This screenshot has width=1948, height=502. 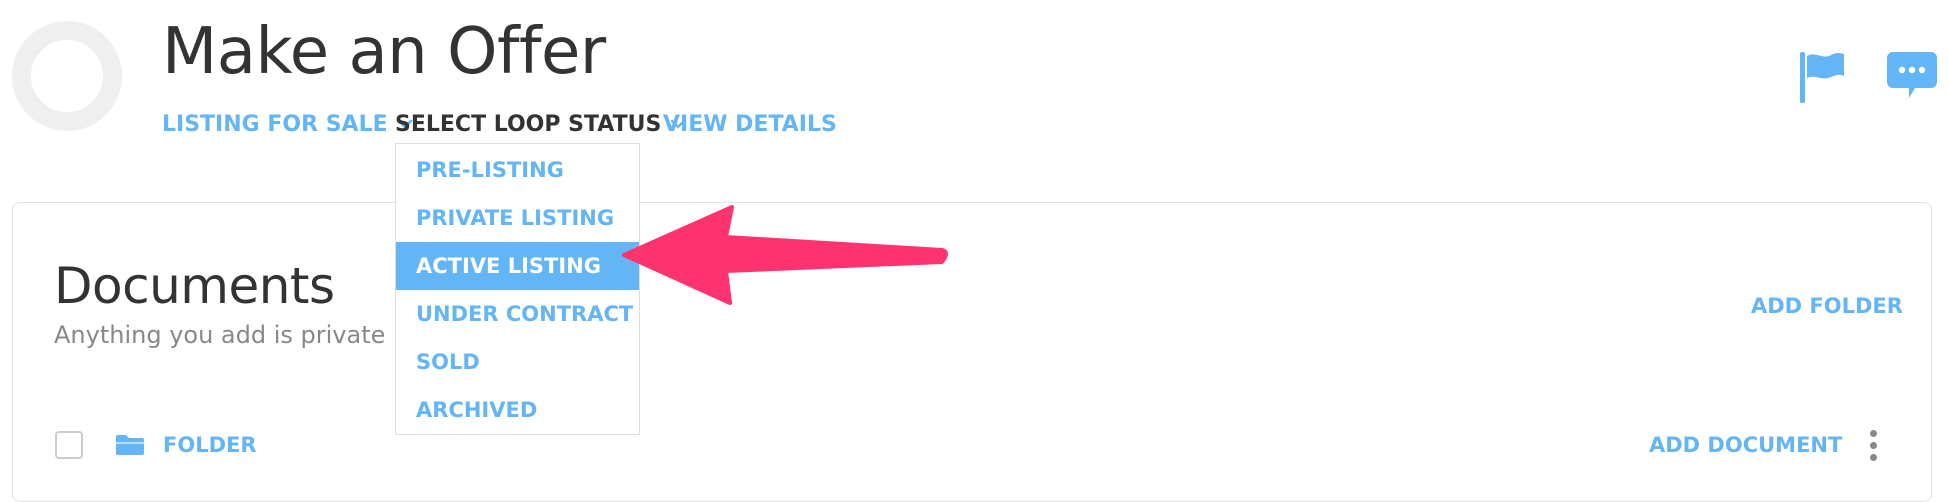 I want to click on add-document-button: ADD DOCUMENT, so click(x=1745, y=445).